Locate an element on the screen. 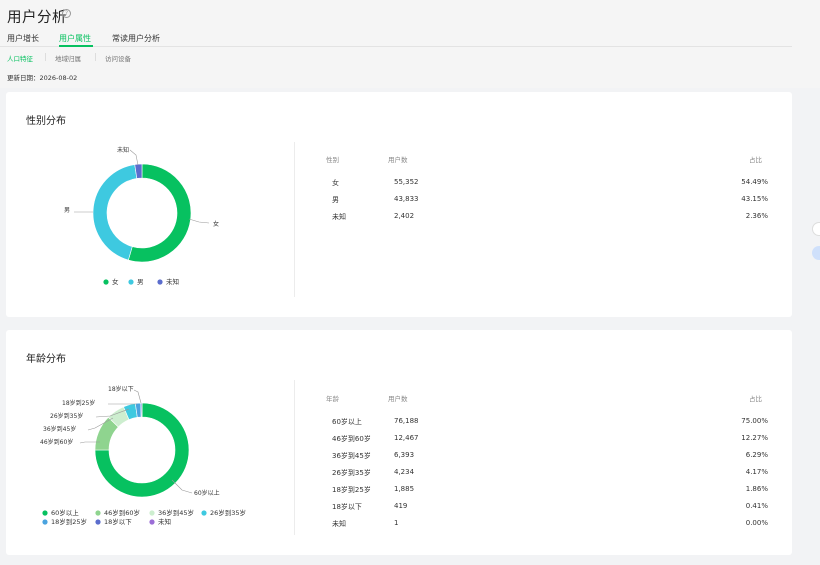 The image size is (820, 565). slice-label: 46岁到60岁 is located at coordinates (56, 442).